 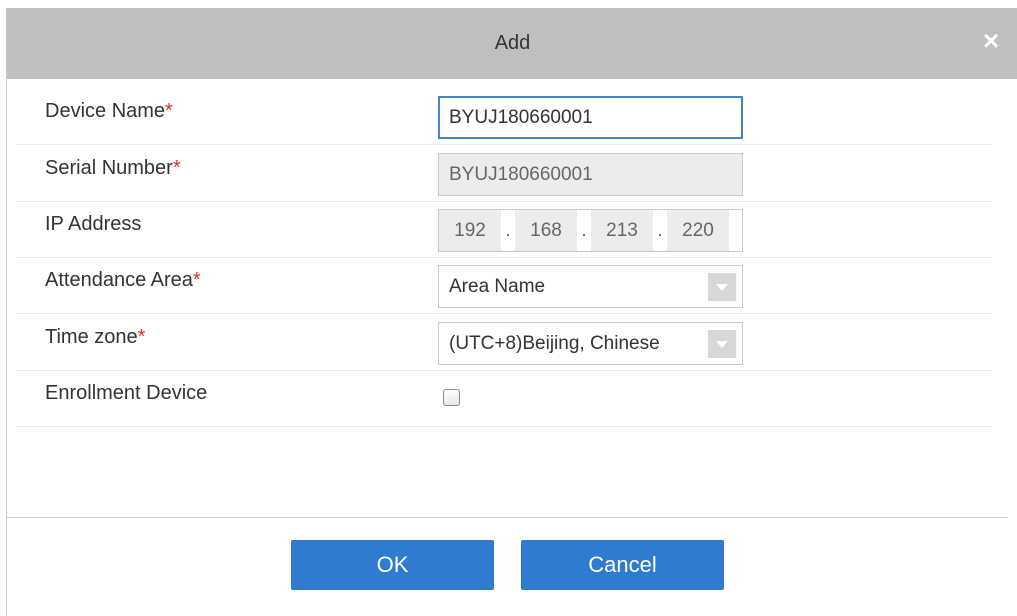 I want to click on device-name-row: Device Name* BYUJ180660001, so click(x=504, y=116).